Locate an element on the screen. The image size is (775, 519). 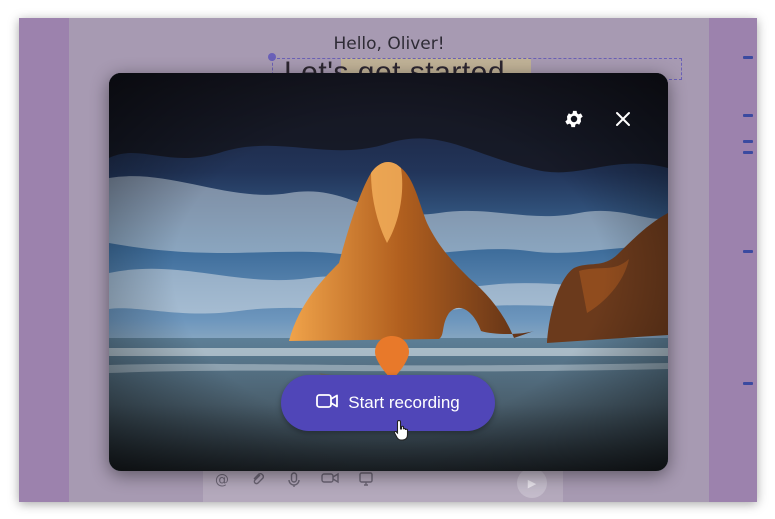
microphone-icon is located at coordinates (294, 482).